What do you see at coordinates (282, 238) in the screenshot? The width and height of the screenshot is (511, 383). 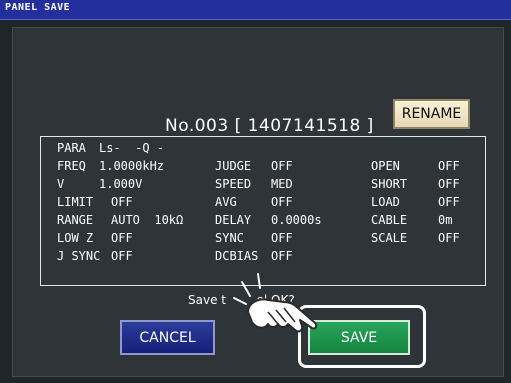 I see `sync-value: OFF` at bounding box center [282, 238].